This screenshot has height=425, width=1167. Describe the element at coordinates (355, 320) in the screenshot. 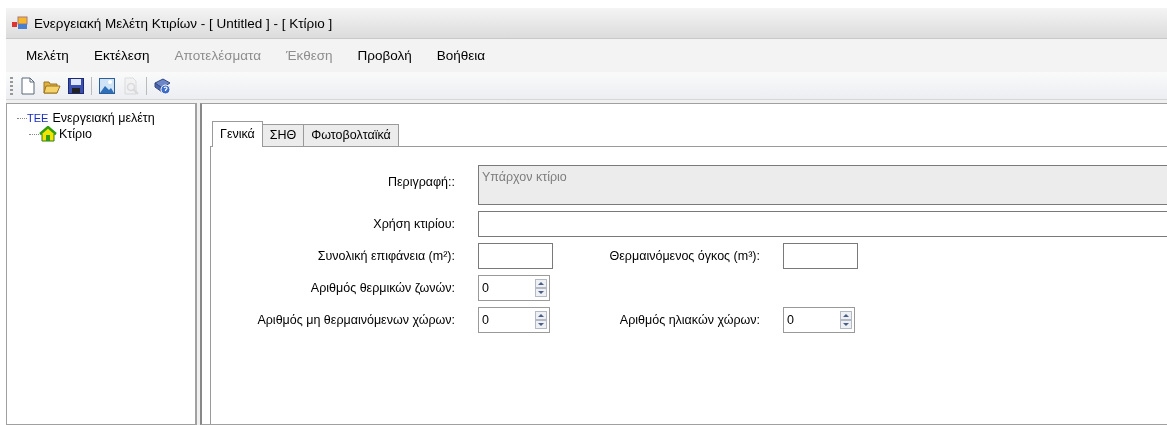

I see `field-label: Αριθμός μη θερμαινόμενων χώρων:` at that location.